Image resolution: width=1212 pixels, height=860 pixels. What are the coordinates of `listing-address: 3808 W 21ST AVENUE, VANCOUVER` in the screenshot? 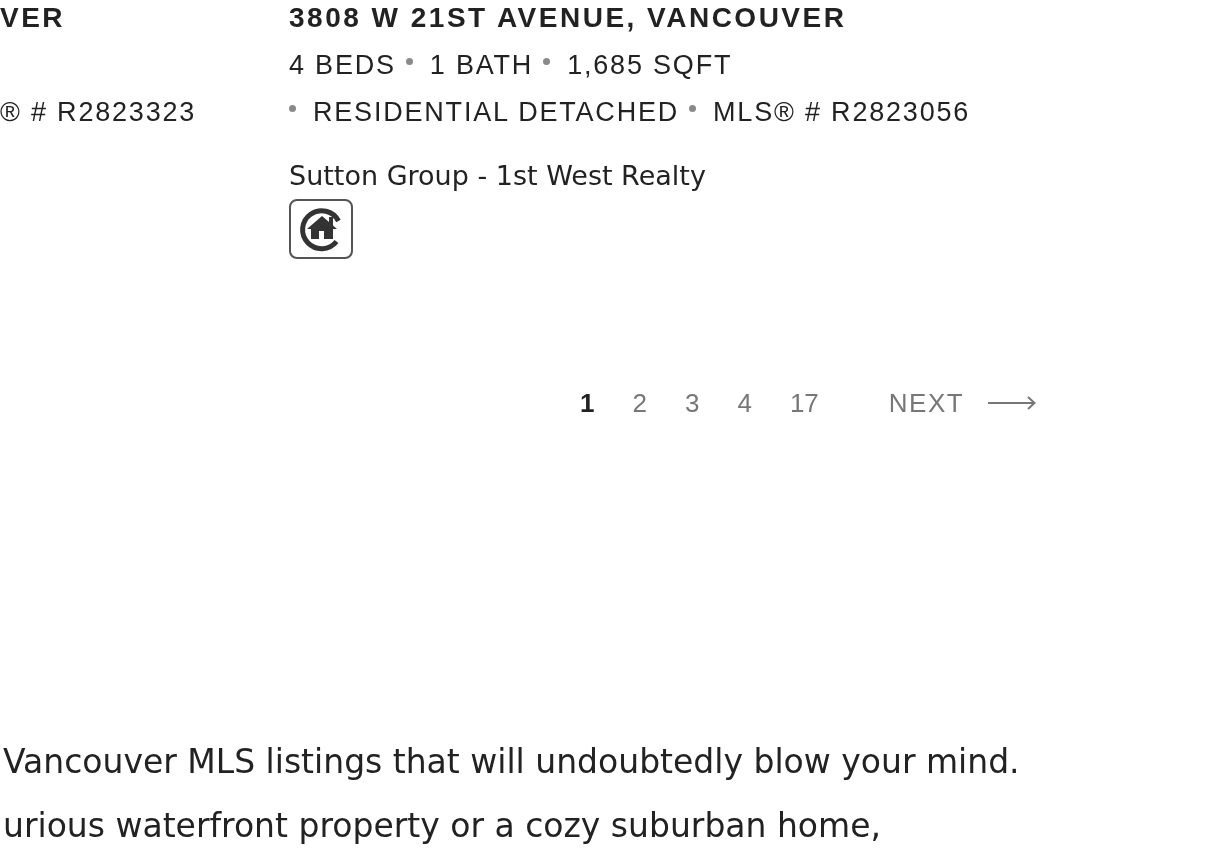 It's located at (568, 18).